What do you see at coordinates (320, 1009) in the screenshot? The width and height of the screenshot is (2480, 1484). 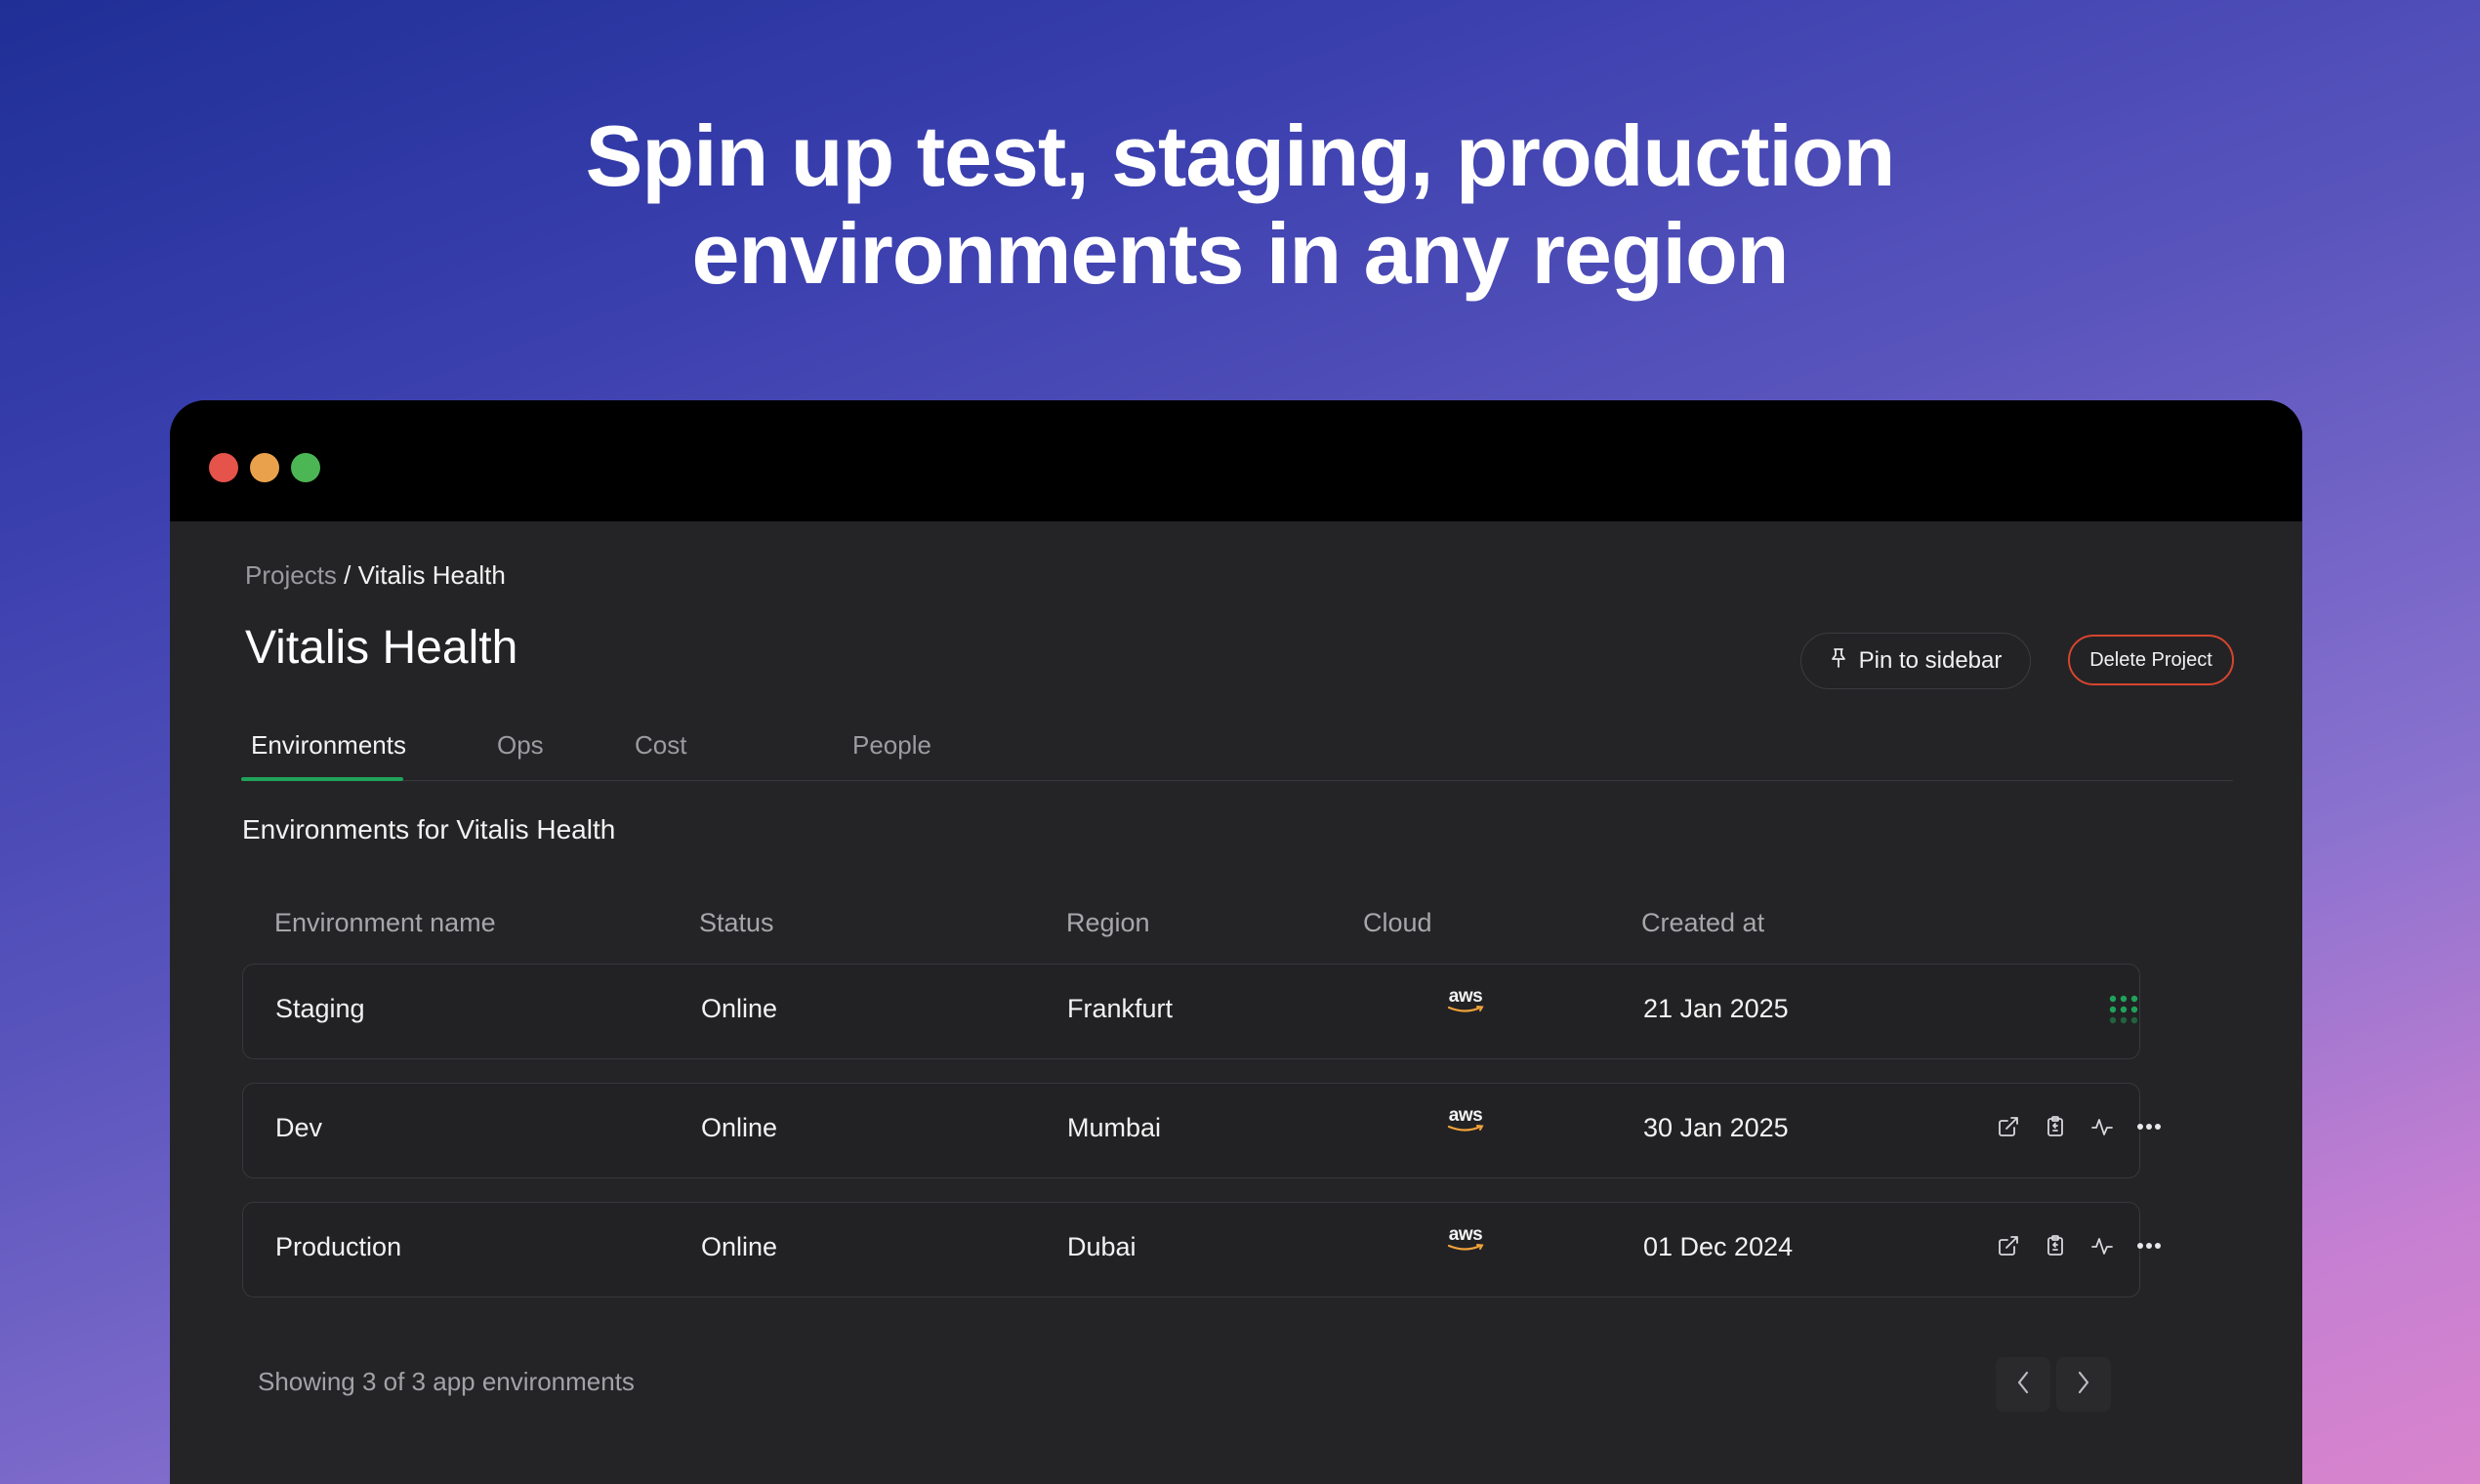 I see `env-name: Staging` at bounding box center [320, 1009].